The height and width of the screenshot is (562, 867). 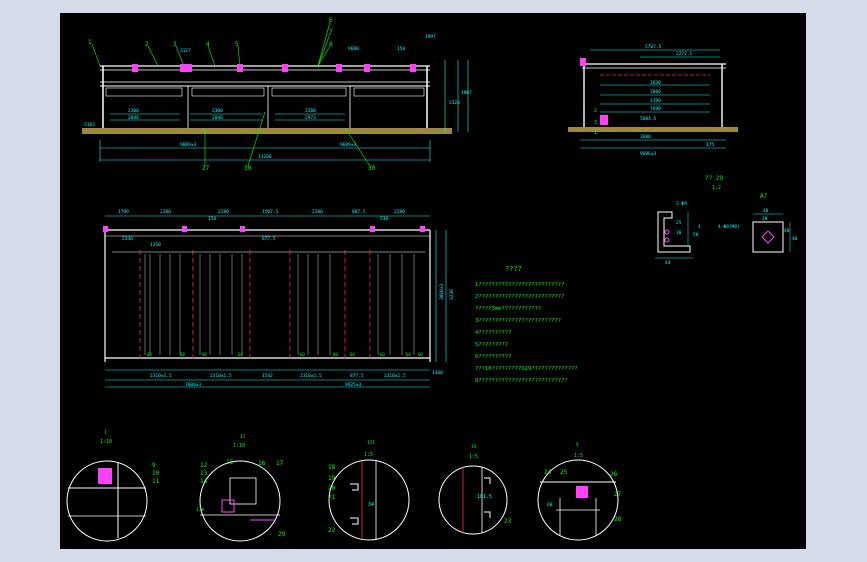 I want to click on detail-II-callout-178: 178, so click(x=200, y=510).